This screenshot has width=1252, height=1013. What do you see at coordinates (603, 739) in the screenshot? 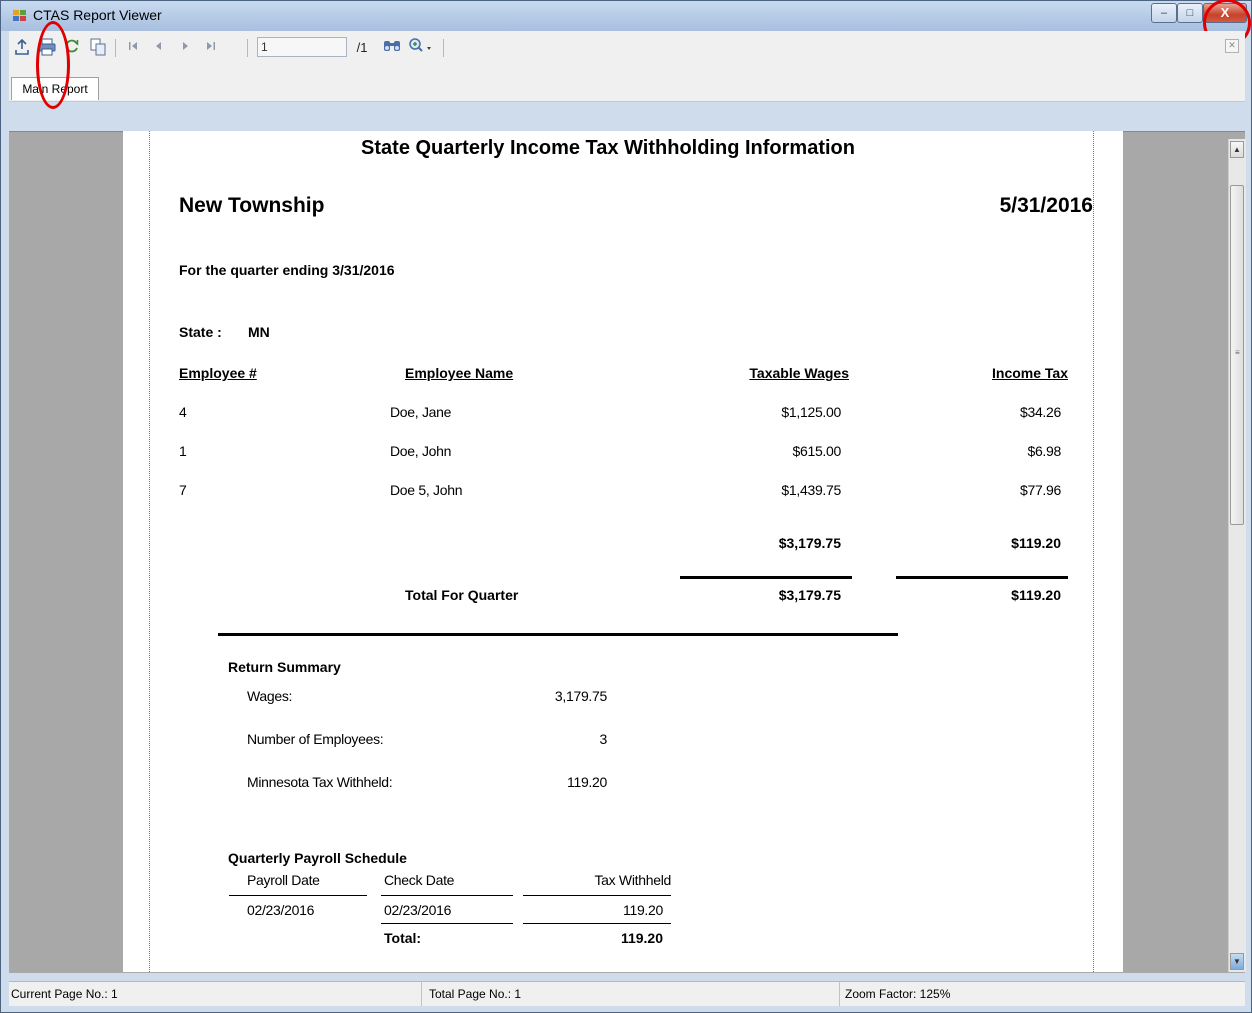
I see `employees-value: 3` at bounding box center [603, 739].